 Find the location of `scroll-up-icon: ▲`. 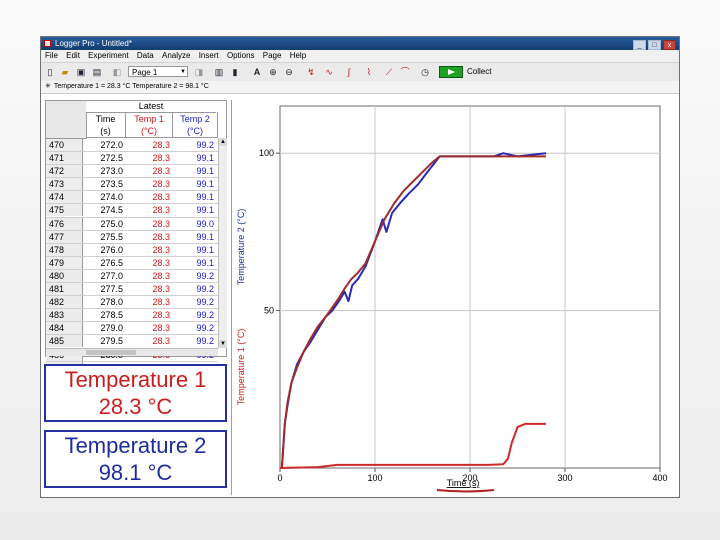

scroll-up-icon: ▲ is located at coordinates (223, 142).